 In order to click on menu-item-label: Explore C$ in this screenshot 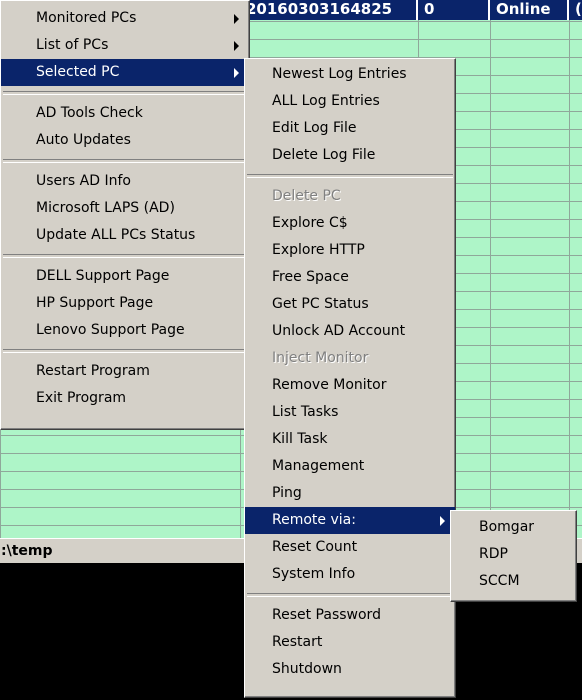, I will do `click(310, 223)`.